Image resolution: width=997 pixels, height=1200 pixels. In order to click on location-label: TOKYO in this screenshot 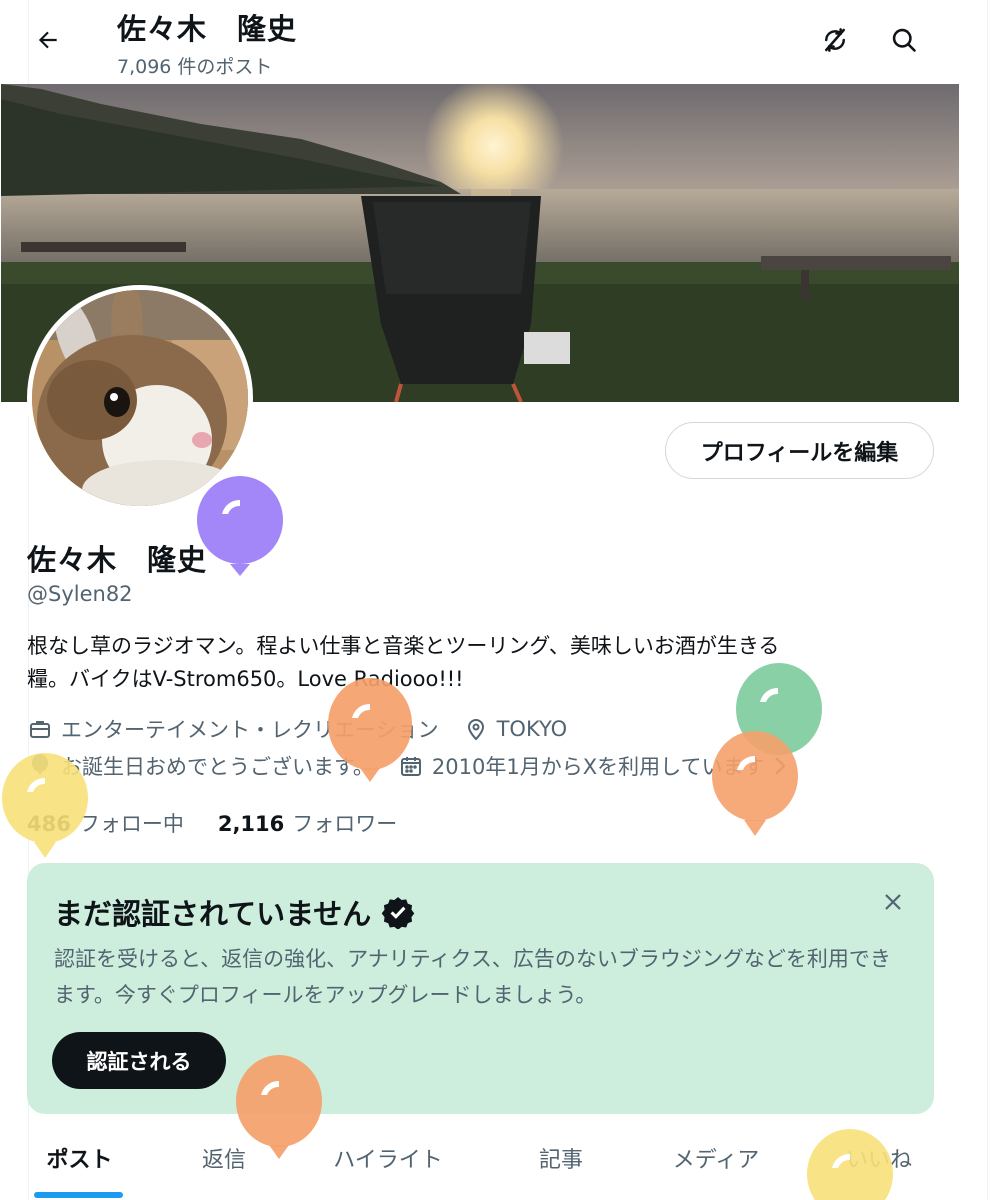, I will do `click(532, 729)`.